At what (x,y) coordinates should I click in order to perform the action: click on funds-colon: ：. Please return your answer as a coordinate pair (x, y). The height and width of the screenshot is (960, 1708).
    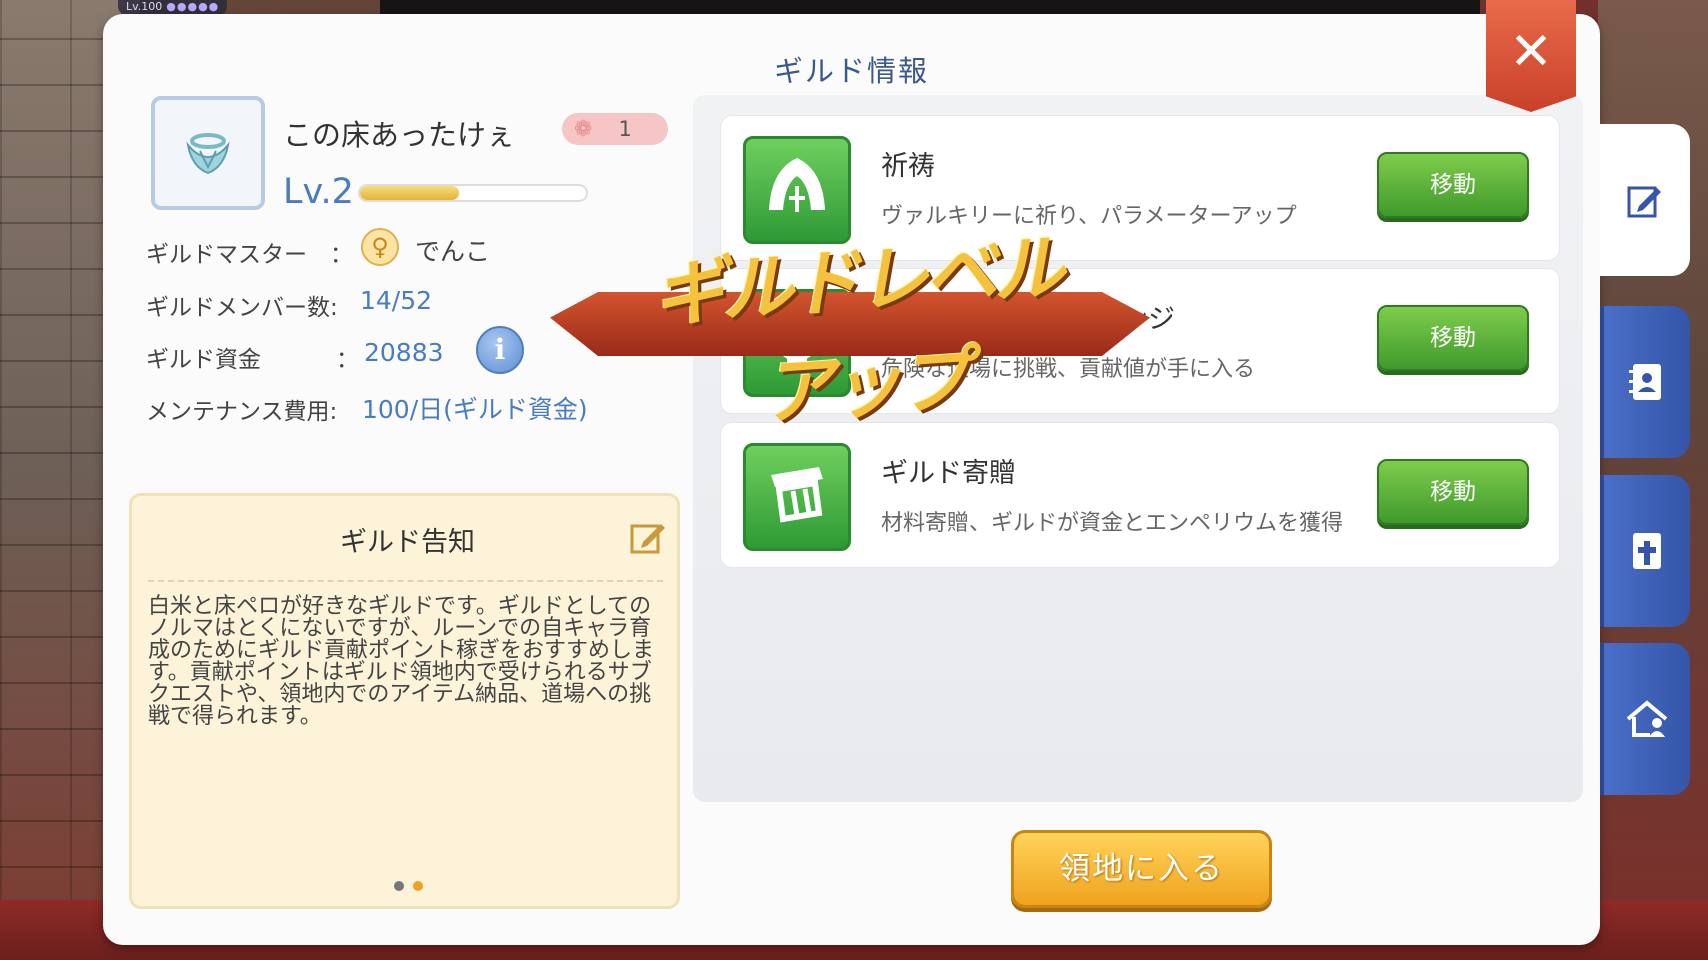
    Looking at the image, I should click on (347, 360).